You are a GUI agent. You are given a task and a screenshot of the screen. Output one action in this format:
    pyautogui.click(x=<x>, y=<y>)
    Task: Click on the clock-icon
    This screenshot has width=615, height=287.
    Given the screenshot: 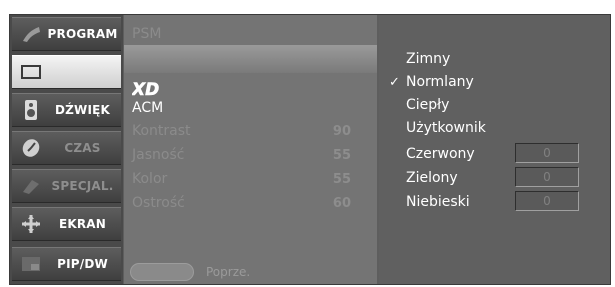 What is the action you would take?
    pyautogui.click(x=31, y=148)
    